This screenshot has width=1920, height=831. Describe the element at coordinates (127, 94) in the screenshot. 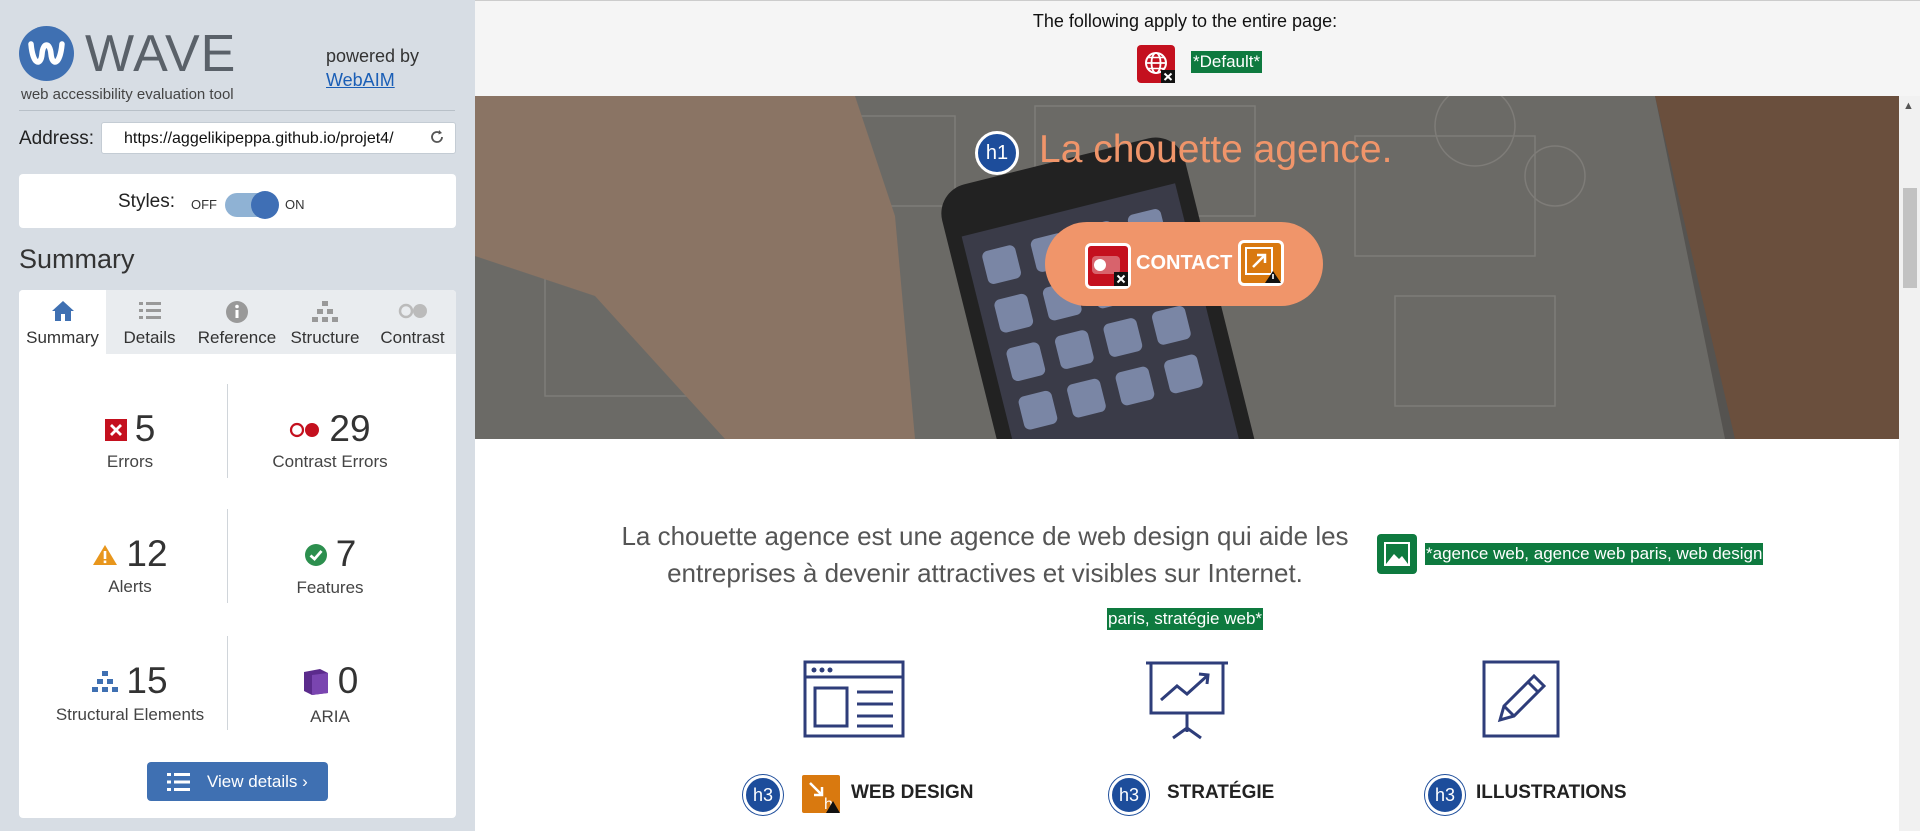

I see `logo-subtitle: web accessibility evaluation tool` at that location.